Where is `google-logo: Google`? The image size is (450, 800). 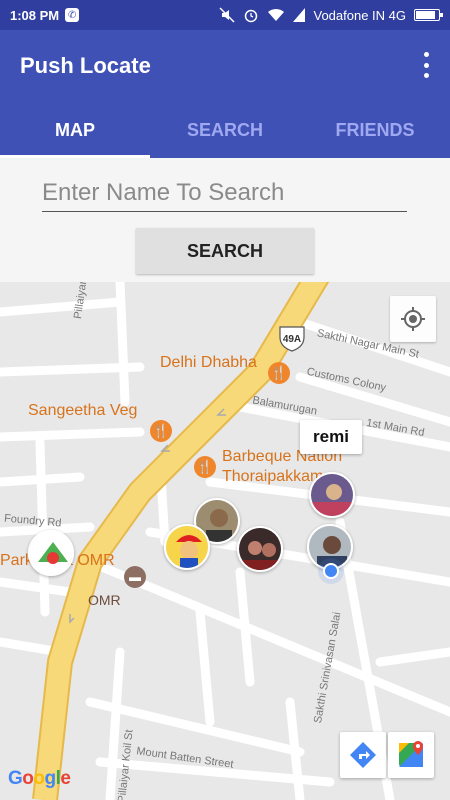
google-logo: Google is located at coordinates (39, 779).